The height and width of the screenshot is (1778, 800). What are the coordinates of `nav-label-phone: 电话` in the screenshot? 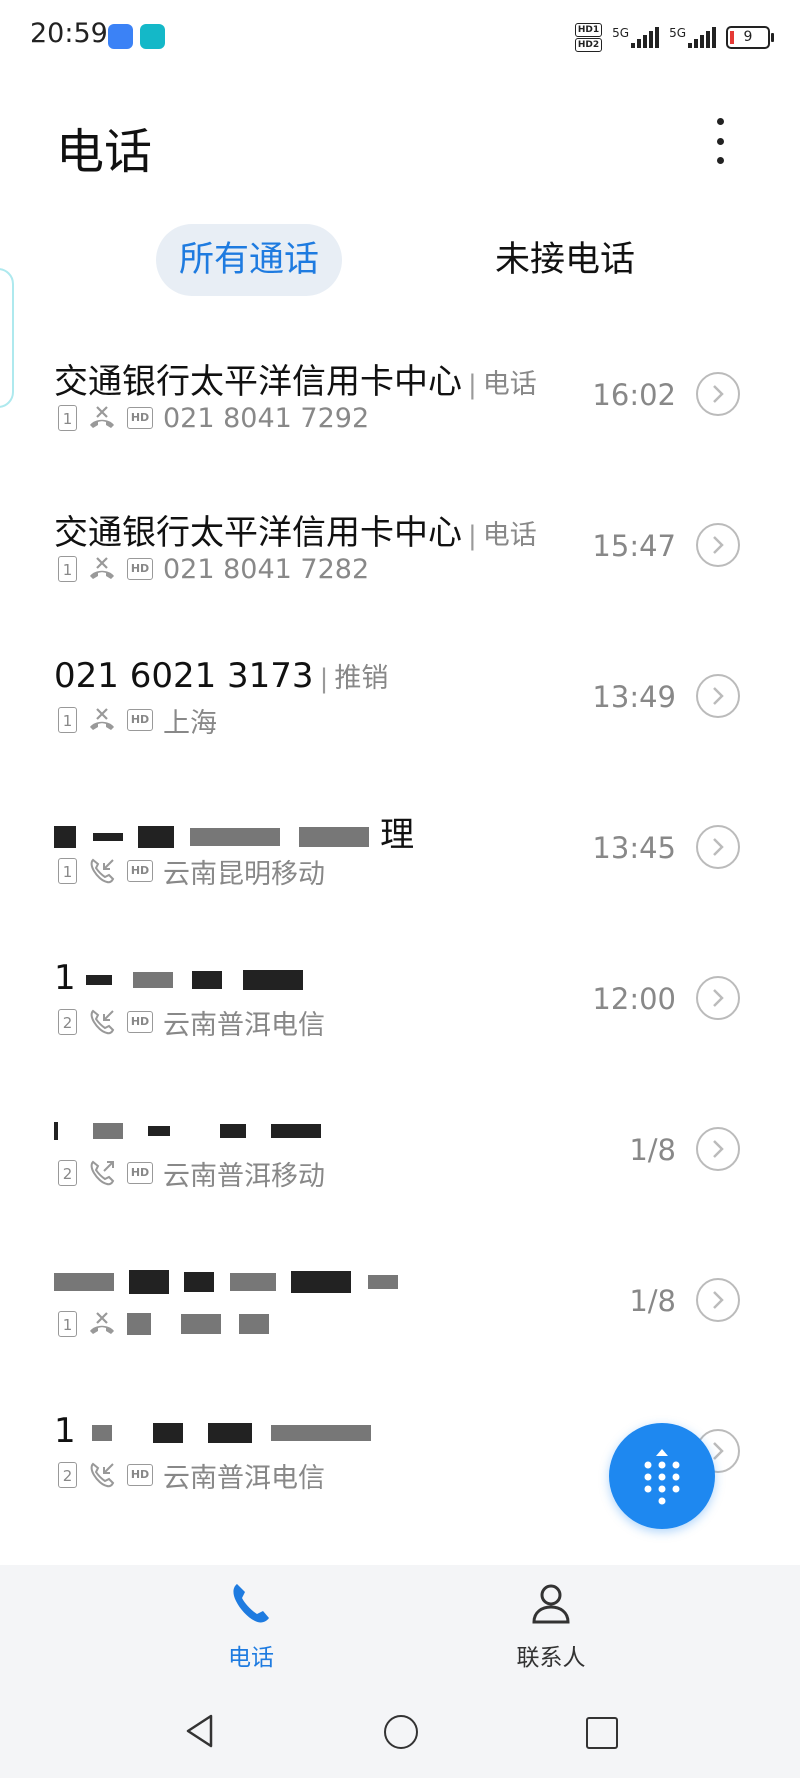 It's located at (251, 1658).